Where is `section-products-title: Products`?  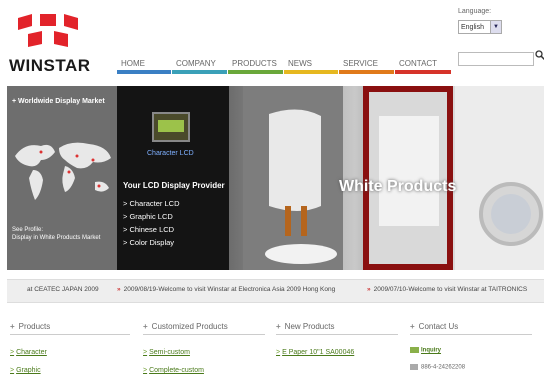
section-products-title: Products is located at coordinates (34, 326).